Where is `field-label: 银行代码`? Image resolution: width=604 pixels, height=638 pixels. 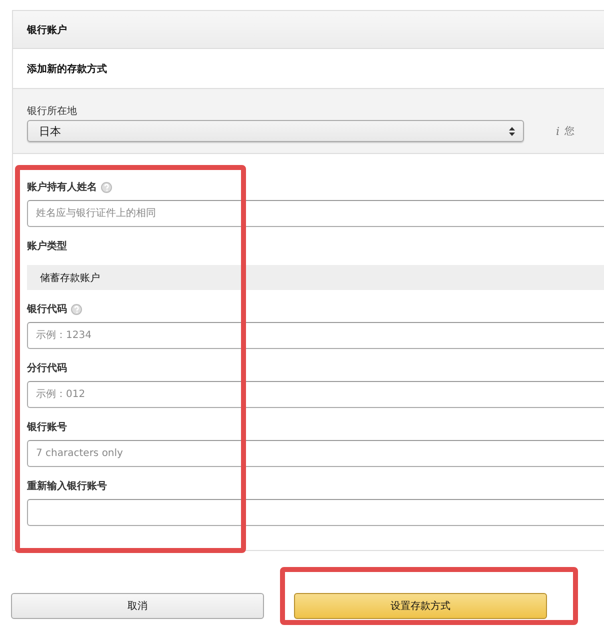 field-label: 银行代码 is located at coordinates (47, 309).